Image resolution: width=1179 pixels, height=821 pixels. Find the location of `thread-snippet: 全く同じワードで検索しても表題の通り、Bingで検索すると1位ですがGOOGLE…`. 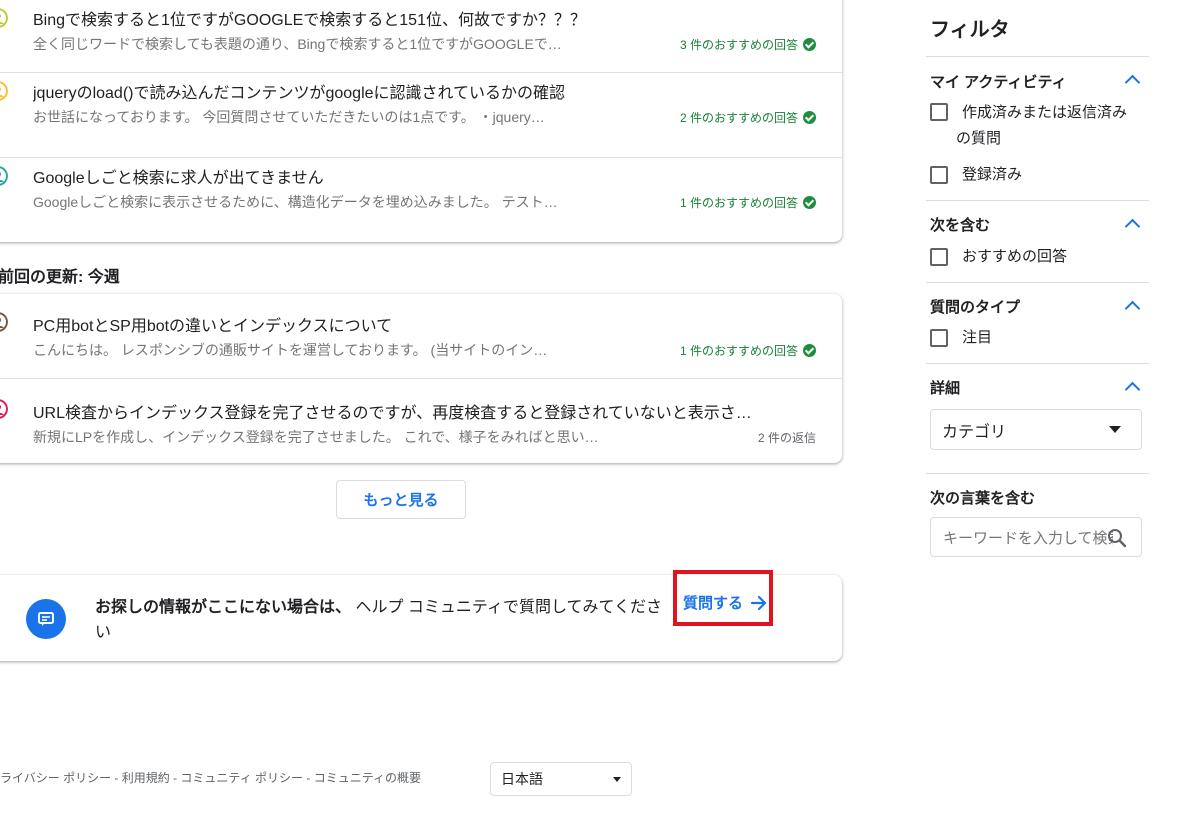

thread-snippet: 全く同じワードで検索しても表題の通り、Bingで検索すると1位ですがGOOGLE… is located at coordinates (297, 44).